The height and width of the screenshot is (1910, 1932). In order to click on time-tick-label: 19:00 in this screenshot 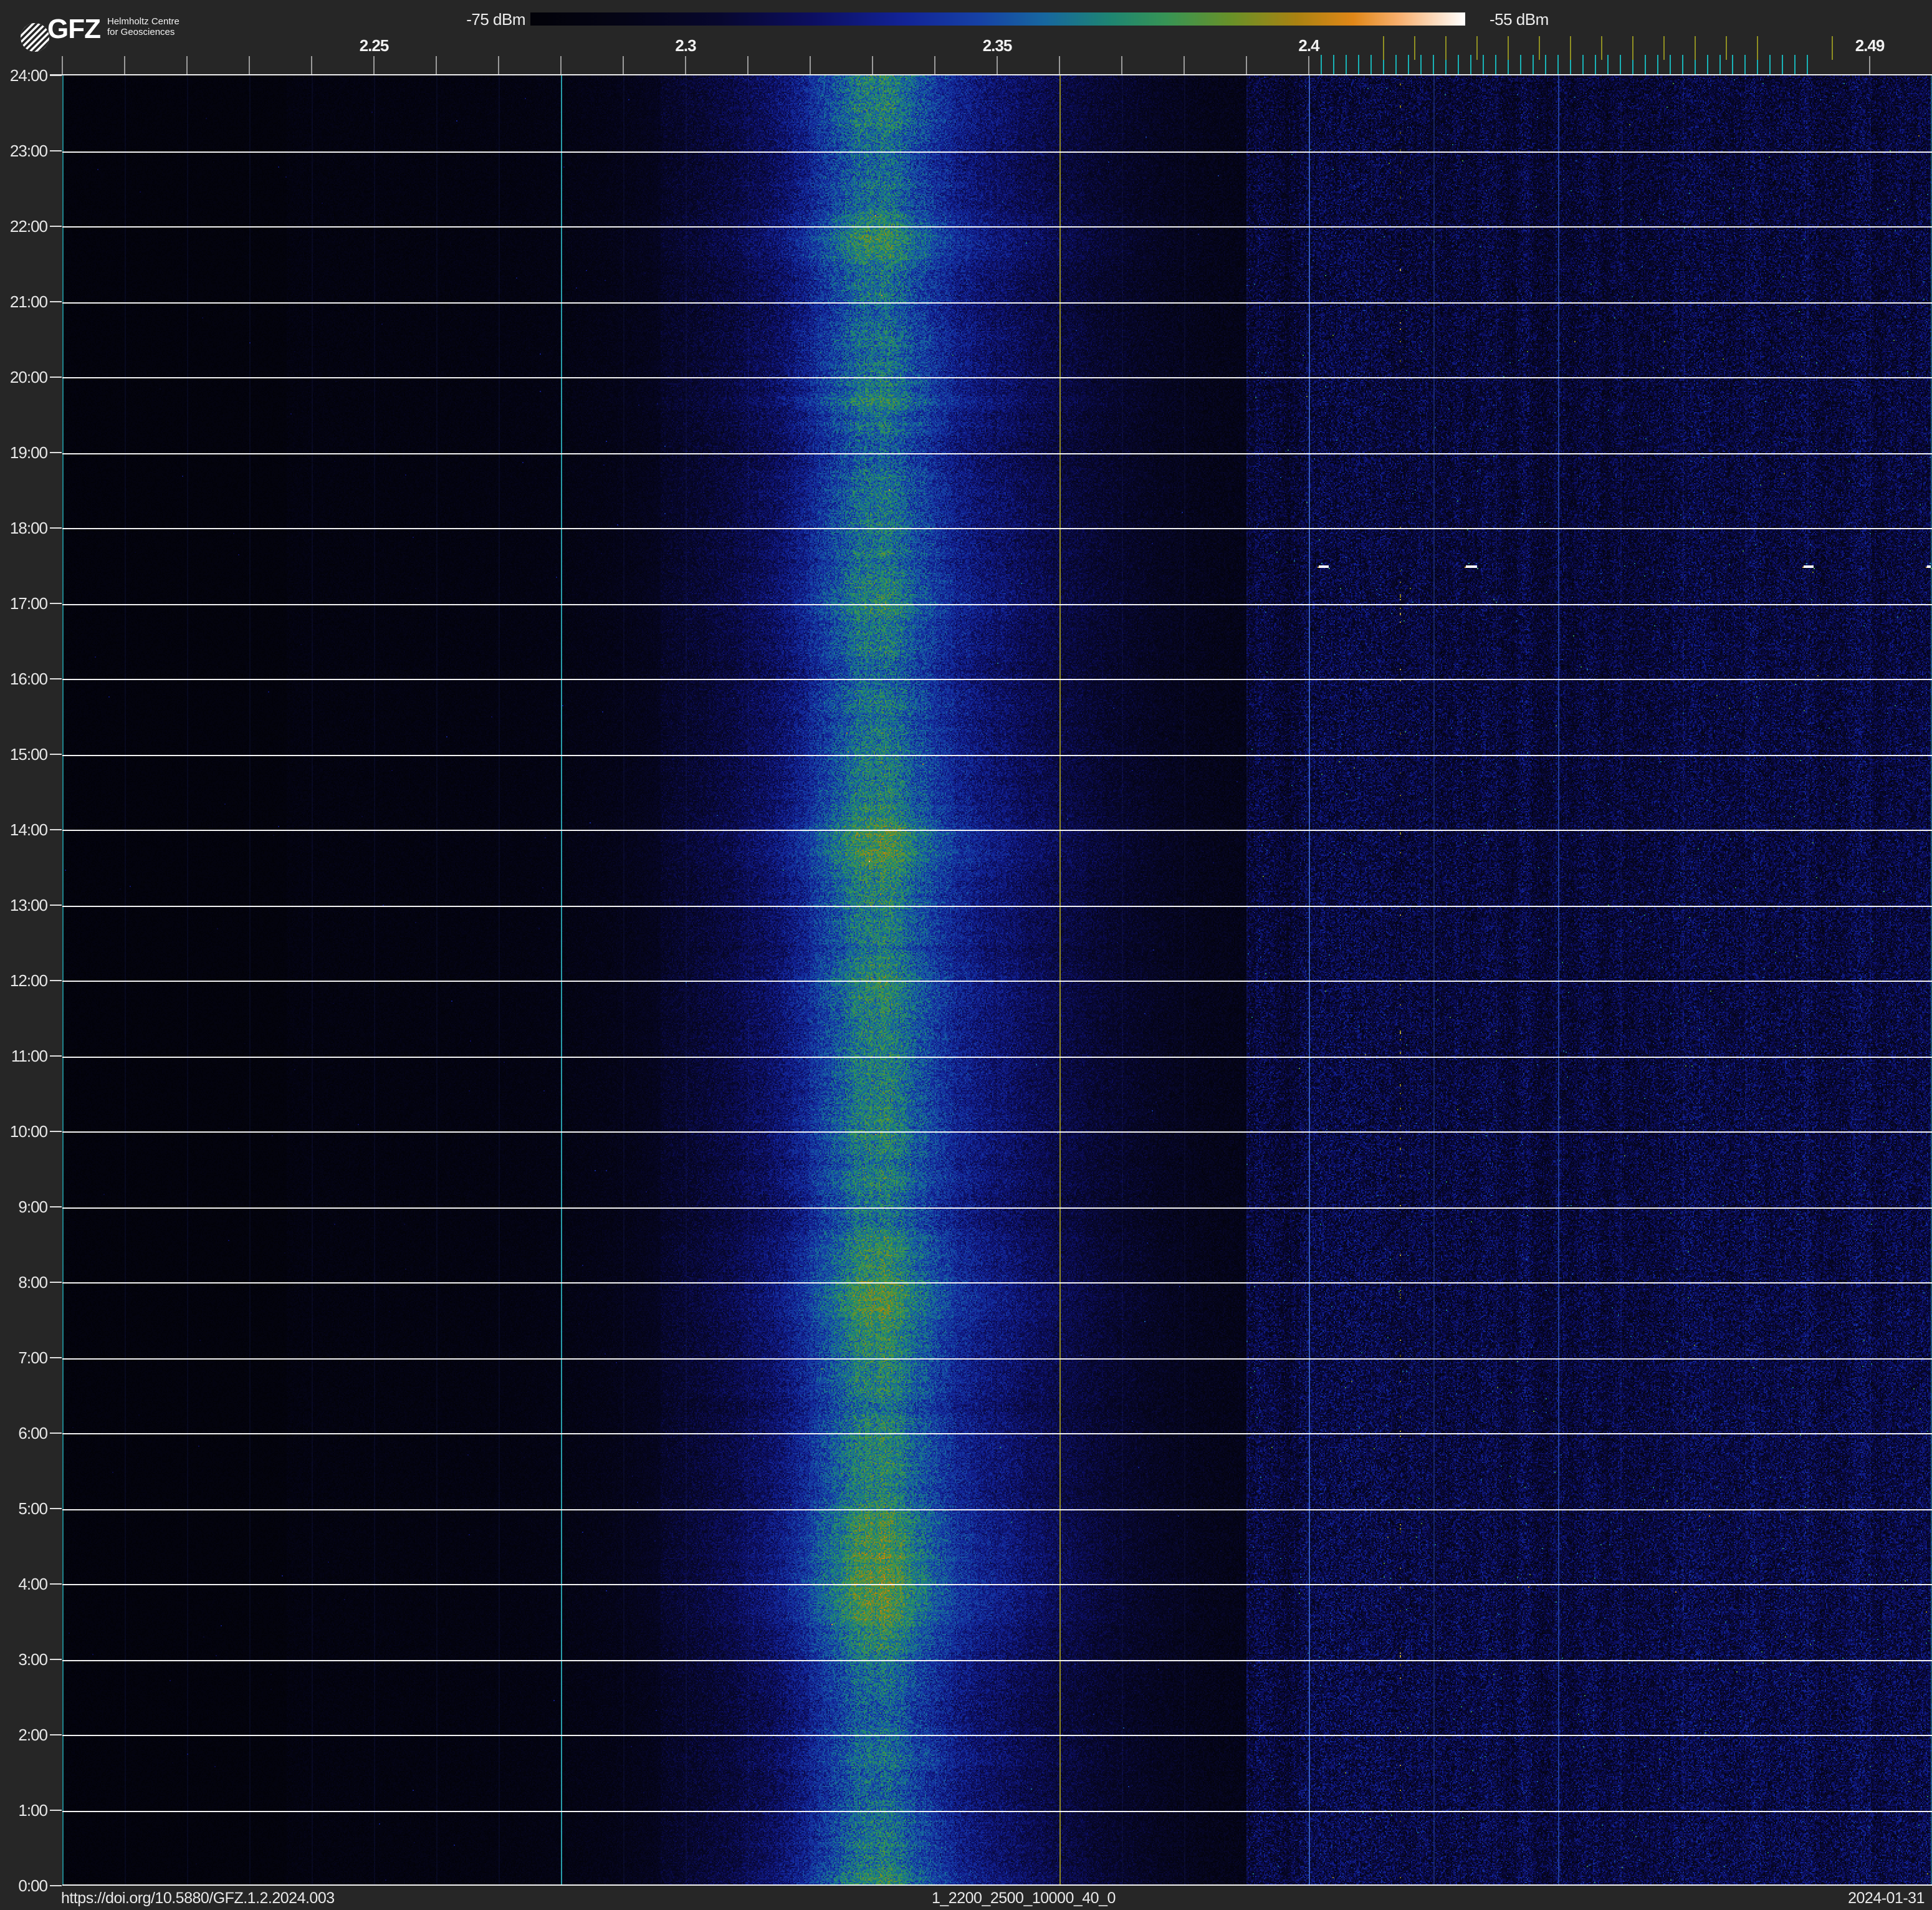, I will do `click(28, 452)`.